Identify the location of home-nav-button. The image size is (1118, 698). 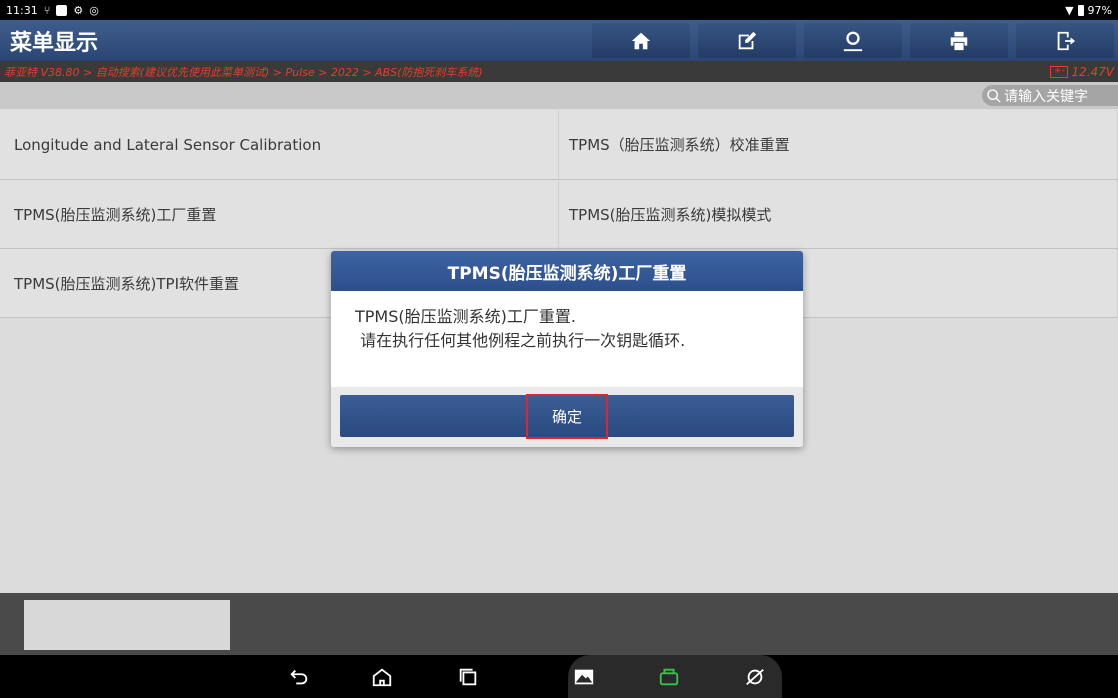
(382, 677).